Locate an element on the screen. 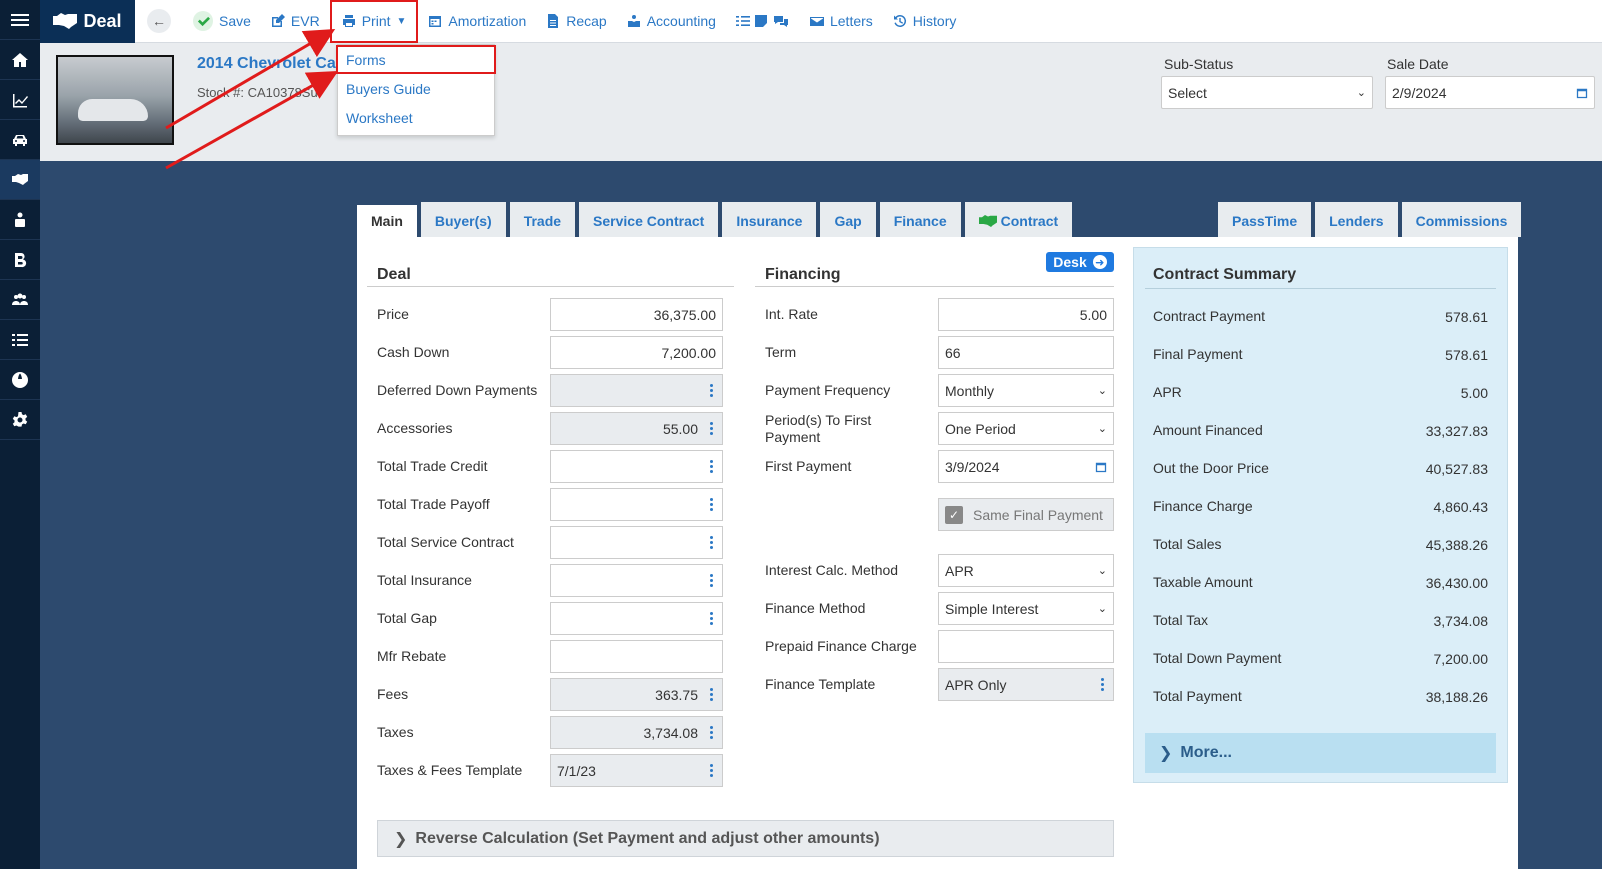 This screenshot has width=1602, height=869. edit-icon is located at coordinates (278, 20).